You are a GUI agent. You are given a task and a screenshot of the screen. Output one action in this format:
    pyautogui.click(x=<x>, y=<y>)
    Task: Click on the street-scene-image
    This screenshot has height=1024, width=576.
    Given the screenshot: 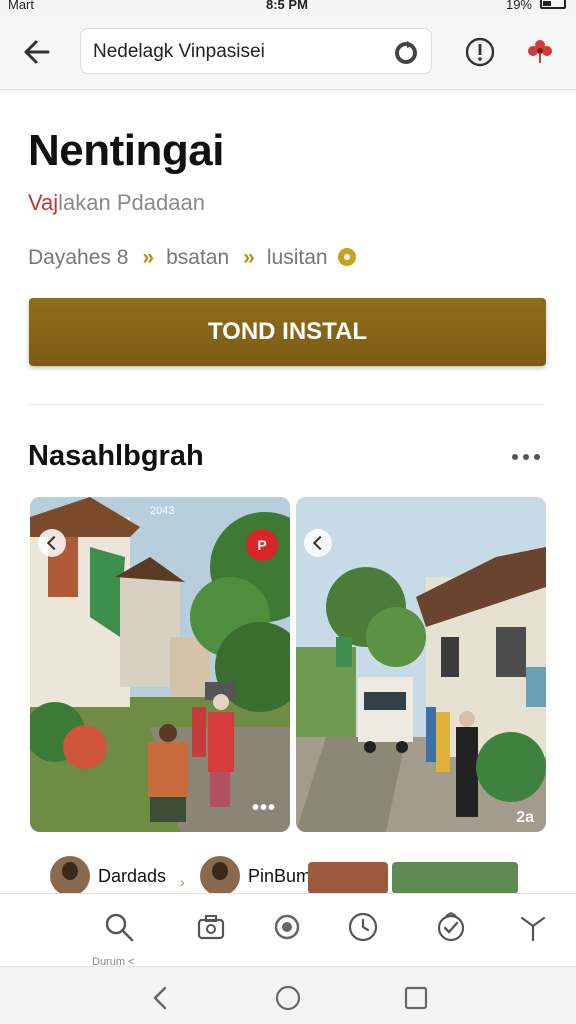 What is the action you would take?
    pyautogui.click(x=421, y=664)
    